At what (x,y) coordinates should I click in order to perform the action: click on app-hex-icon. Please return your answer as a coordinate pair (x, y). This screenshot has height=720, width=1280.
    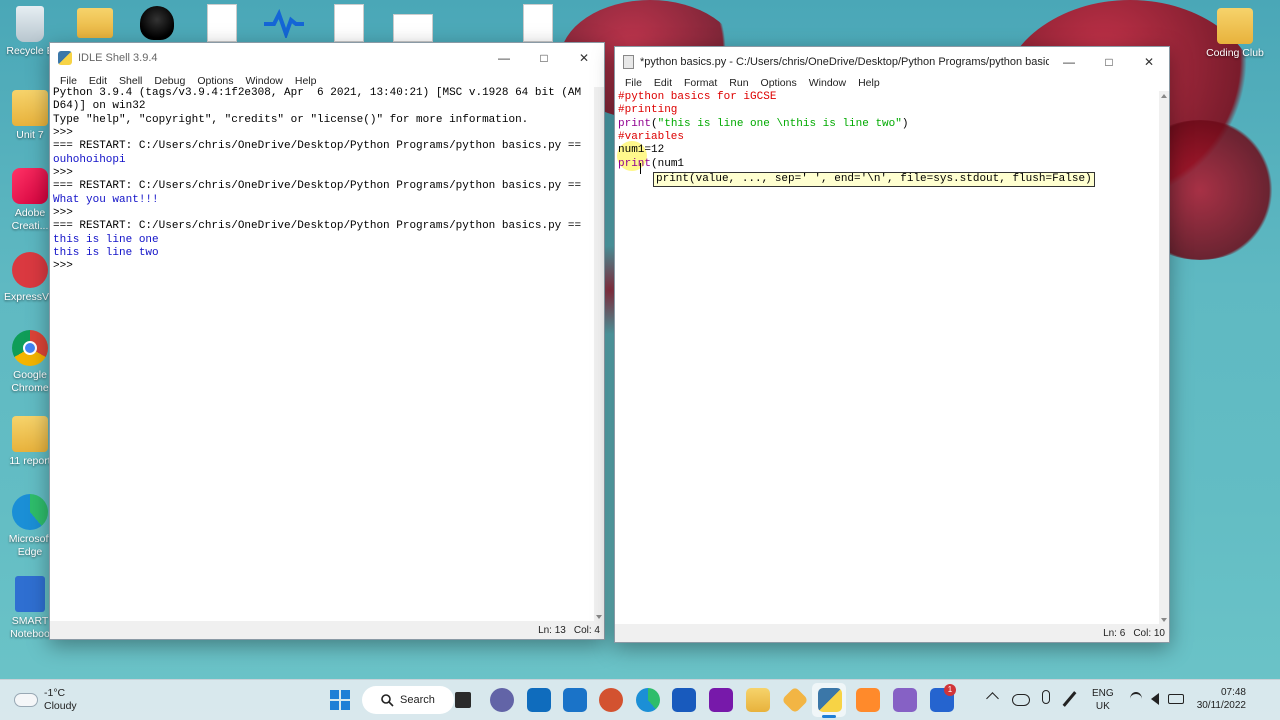
    Looking at the image, I should click on (795, 700).